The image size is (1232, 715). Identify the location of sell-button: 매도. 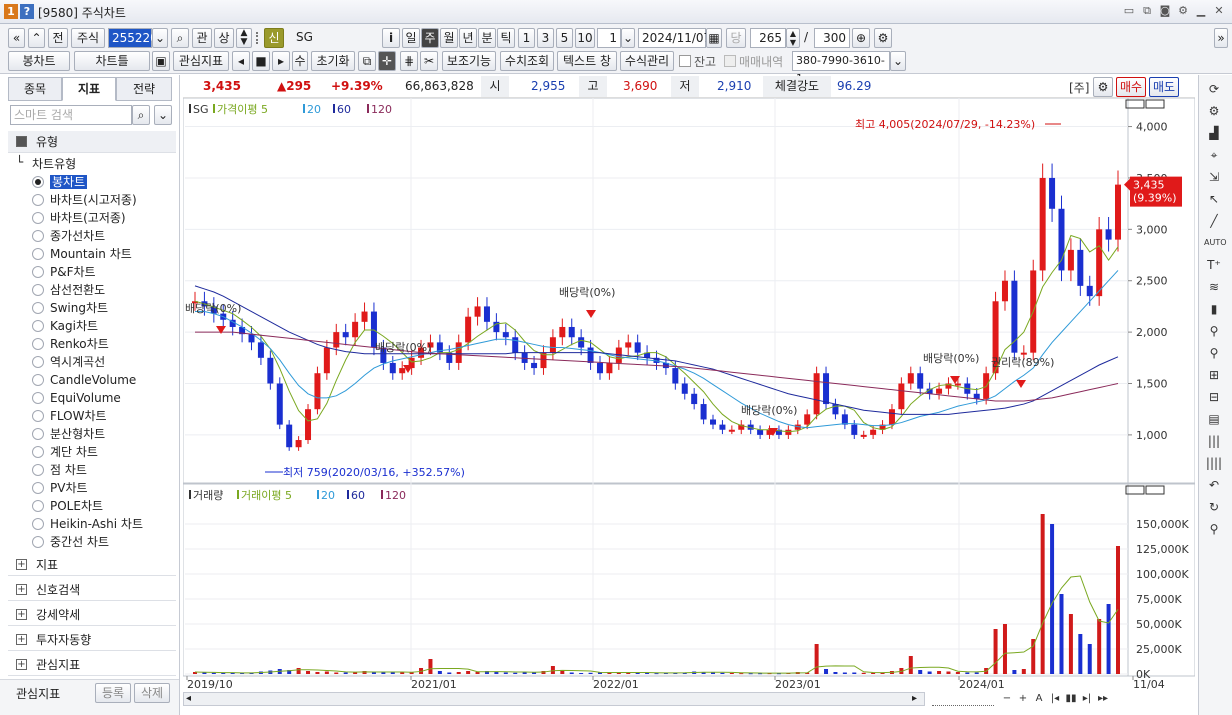
(1164, 87).